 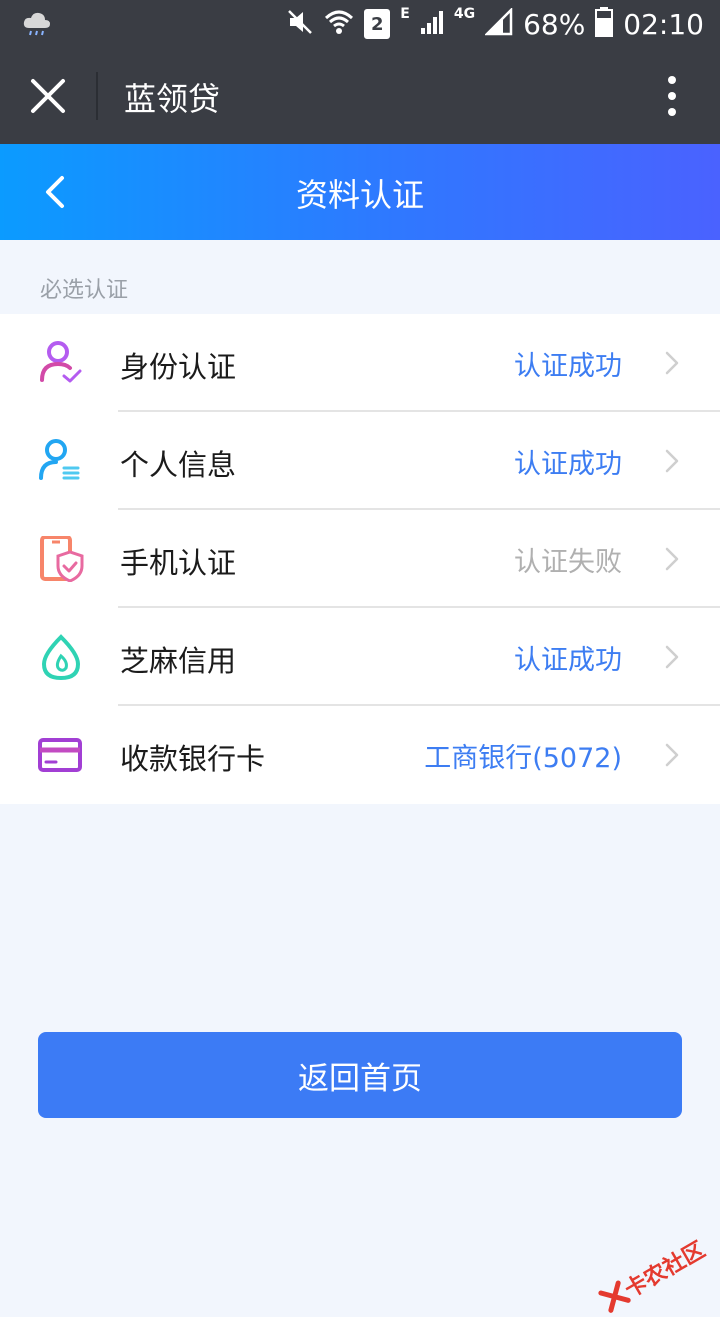 I want to click on item-label: 手机认证, so click(x=178, y=563).